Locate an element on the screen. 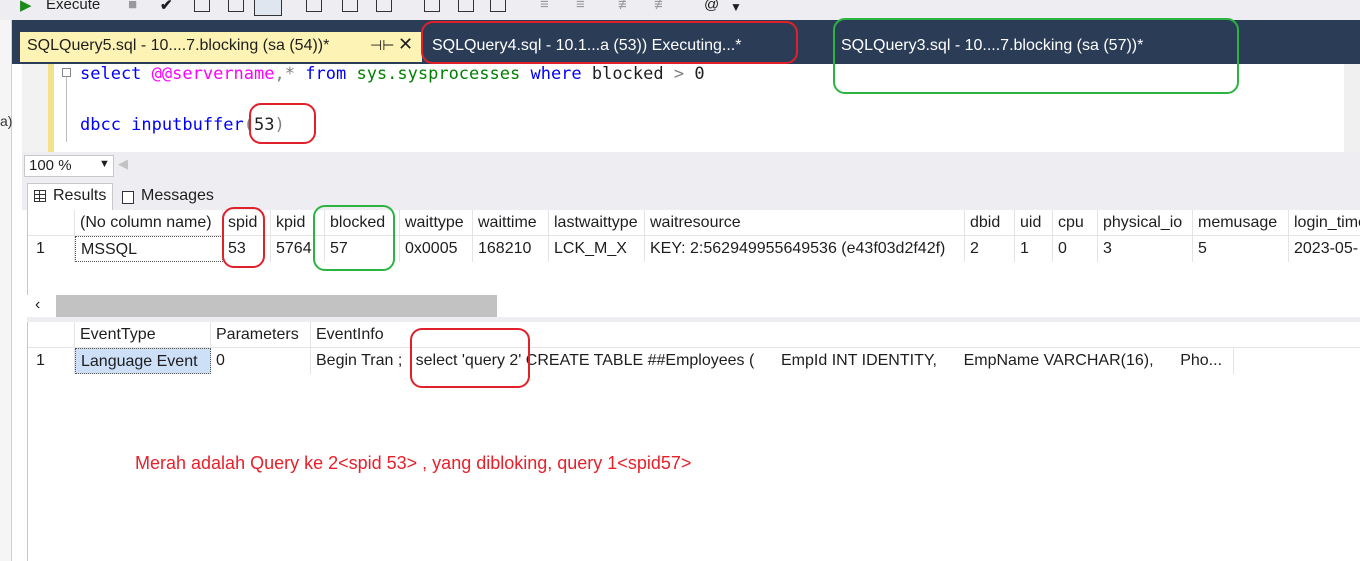 The height and width of the screenshot is (561, 1360). col-header: physical_io is located at coordinates (1145, 223).